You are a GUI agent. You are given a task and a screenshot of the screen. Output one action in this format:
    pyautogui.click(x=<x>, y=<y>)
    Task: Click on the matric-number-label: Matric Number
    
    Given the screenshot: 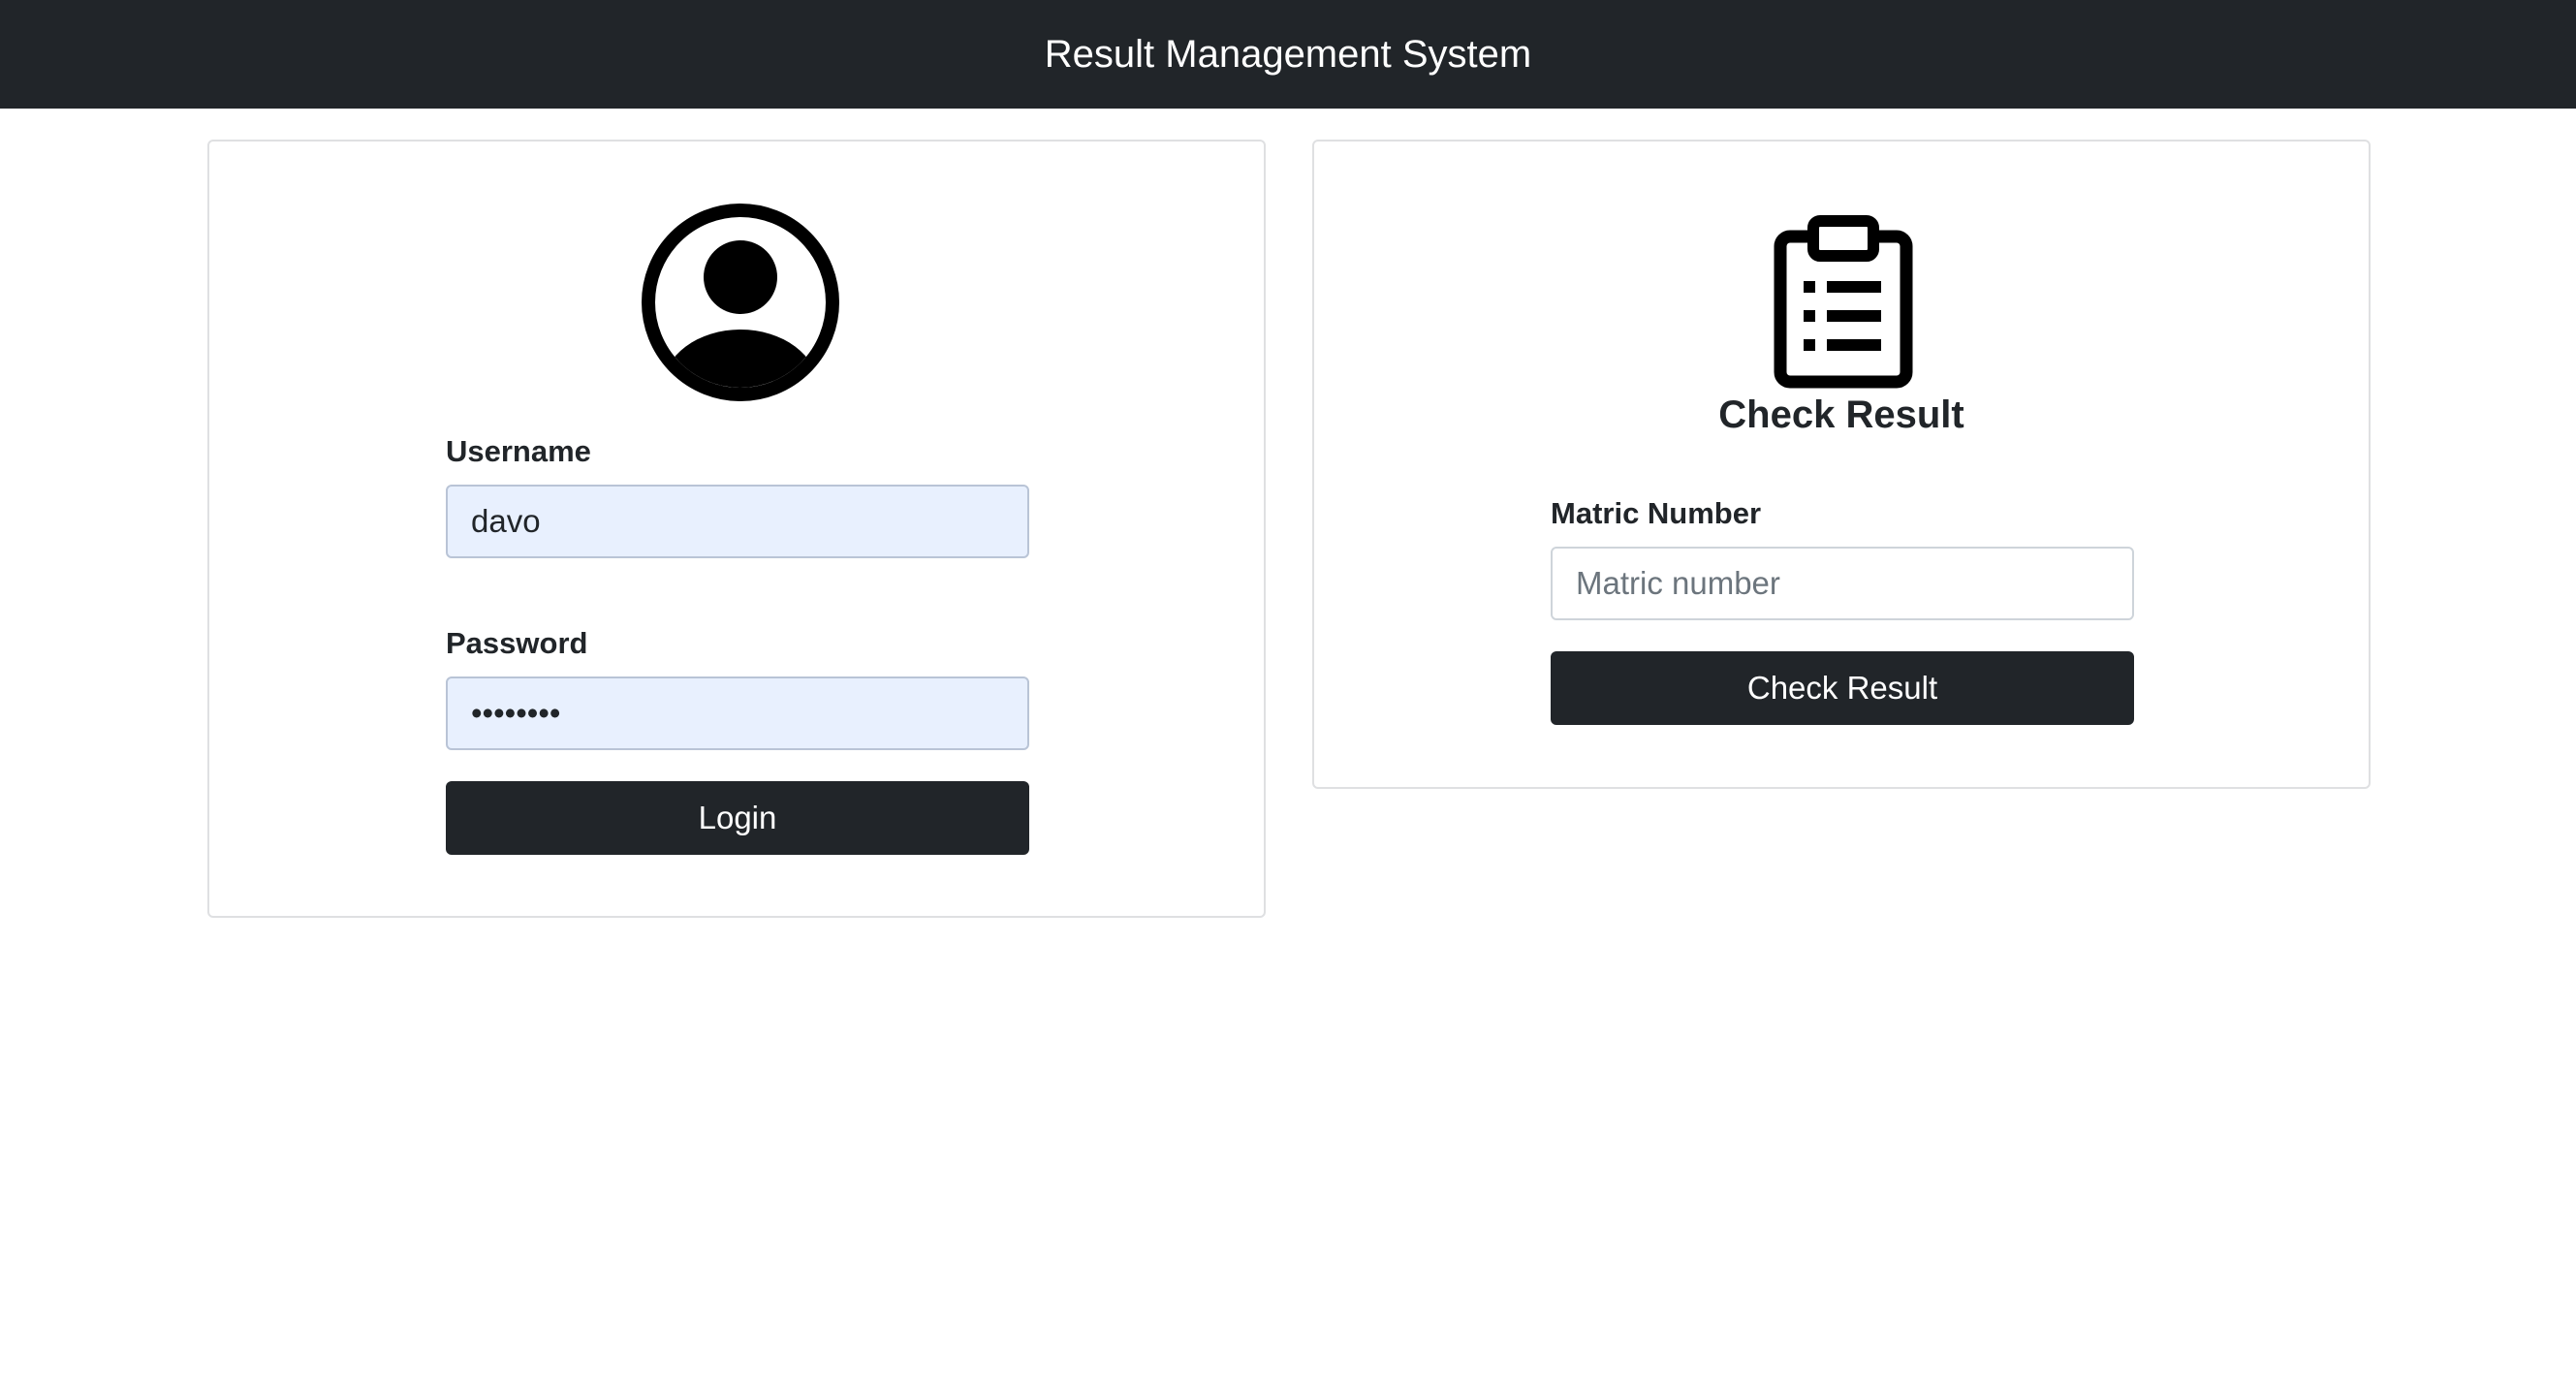 What is the action you would take?
    pyautogui.click(x=1656, y=513)
    